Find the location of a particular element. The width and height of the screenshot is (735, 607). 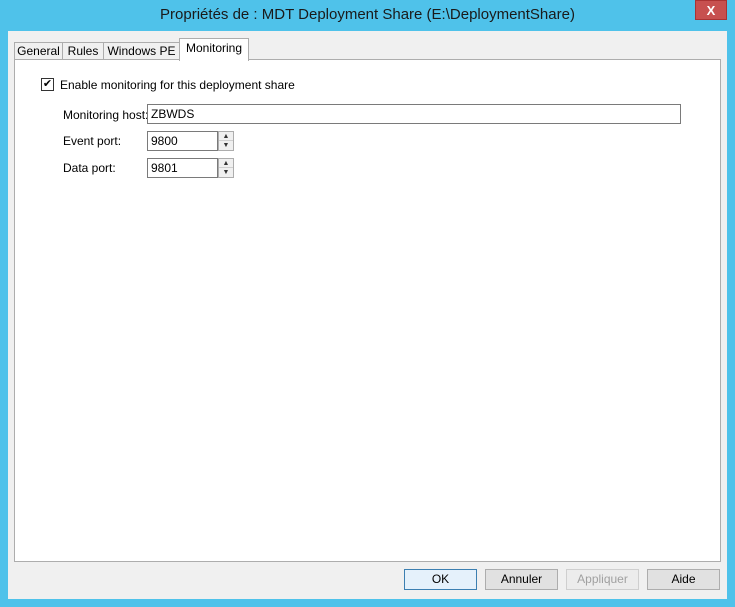

close-icon: X is located at coordinates (711, 10).